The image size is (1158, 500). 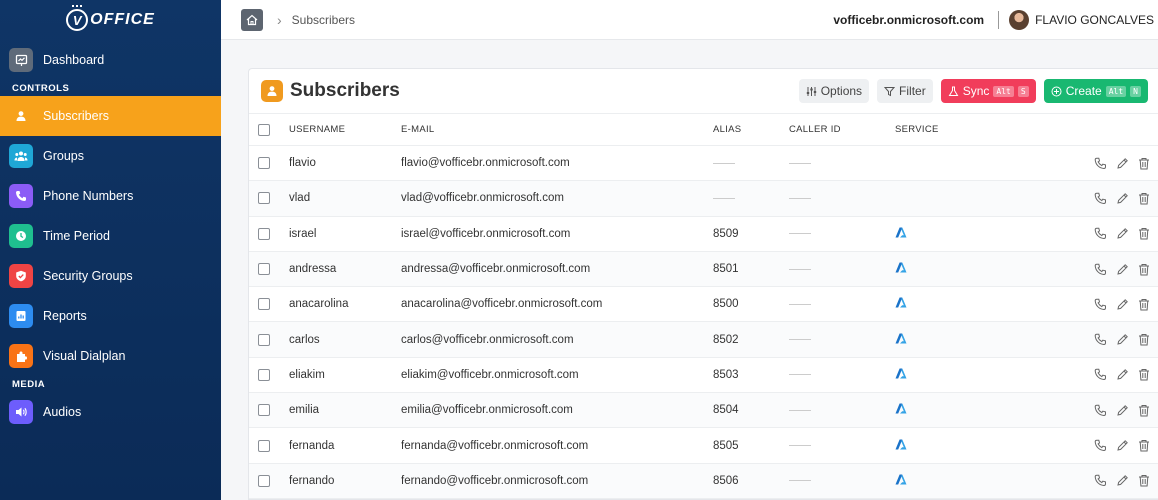 I want to click on sidebar-item-phone-numbers: Phone Numbers, so click(x=110, y=196).